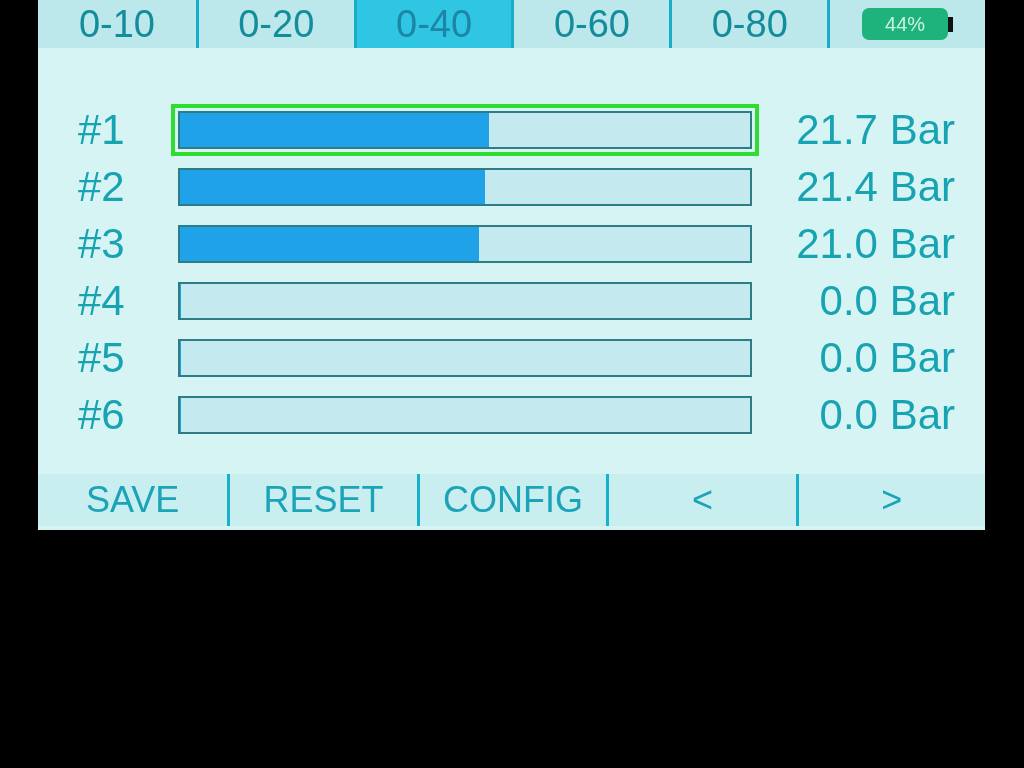 This screenshot has width=1024, height=768. I want to click on softkey-button: >, so click(890, 500).